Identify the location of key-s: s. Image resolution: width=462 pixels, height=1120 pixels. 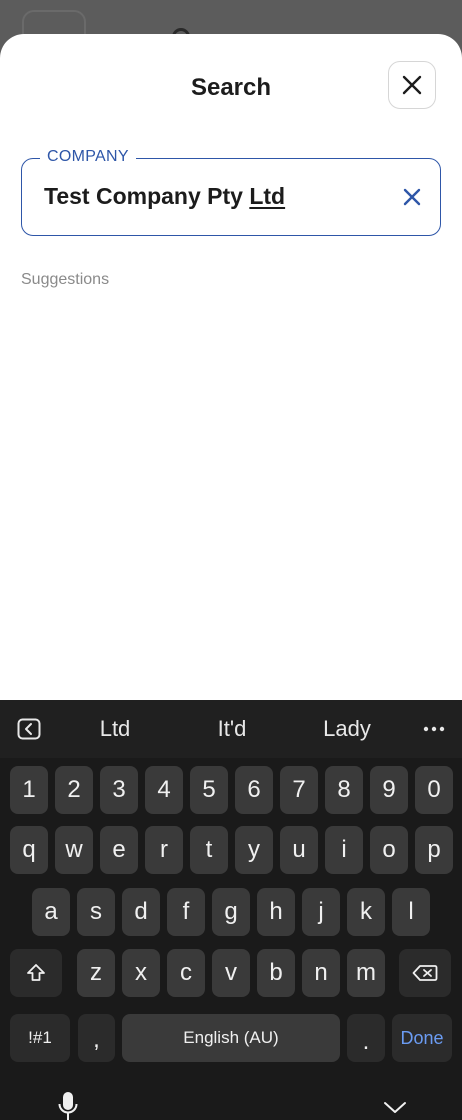
(96, 912).